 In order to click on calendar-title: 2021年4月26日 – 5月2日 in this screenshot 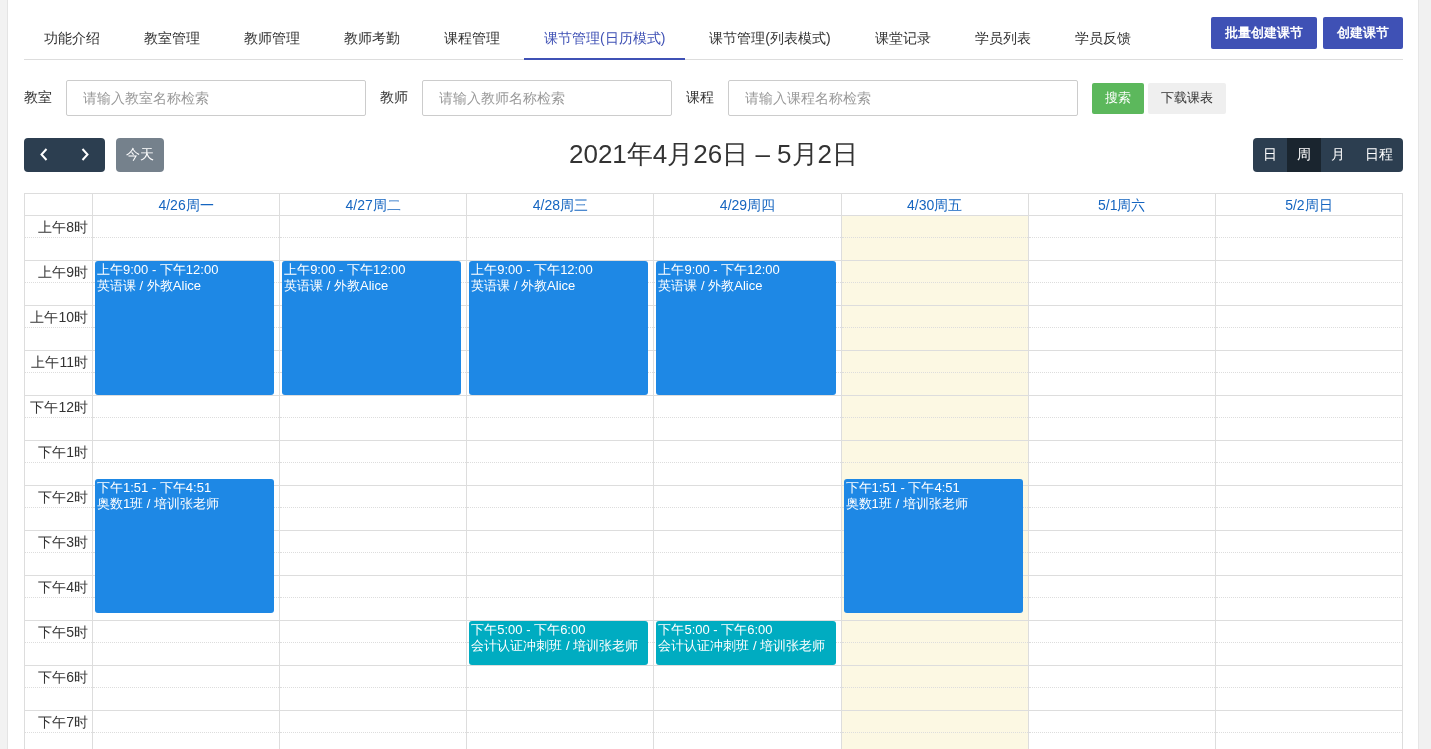, I will do `click(713, 154)`.